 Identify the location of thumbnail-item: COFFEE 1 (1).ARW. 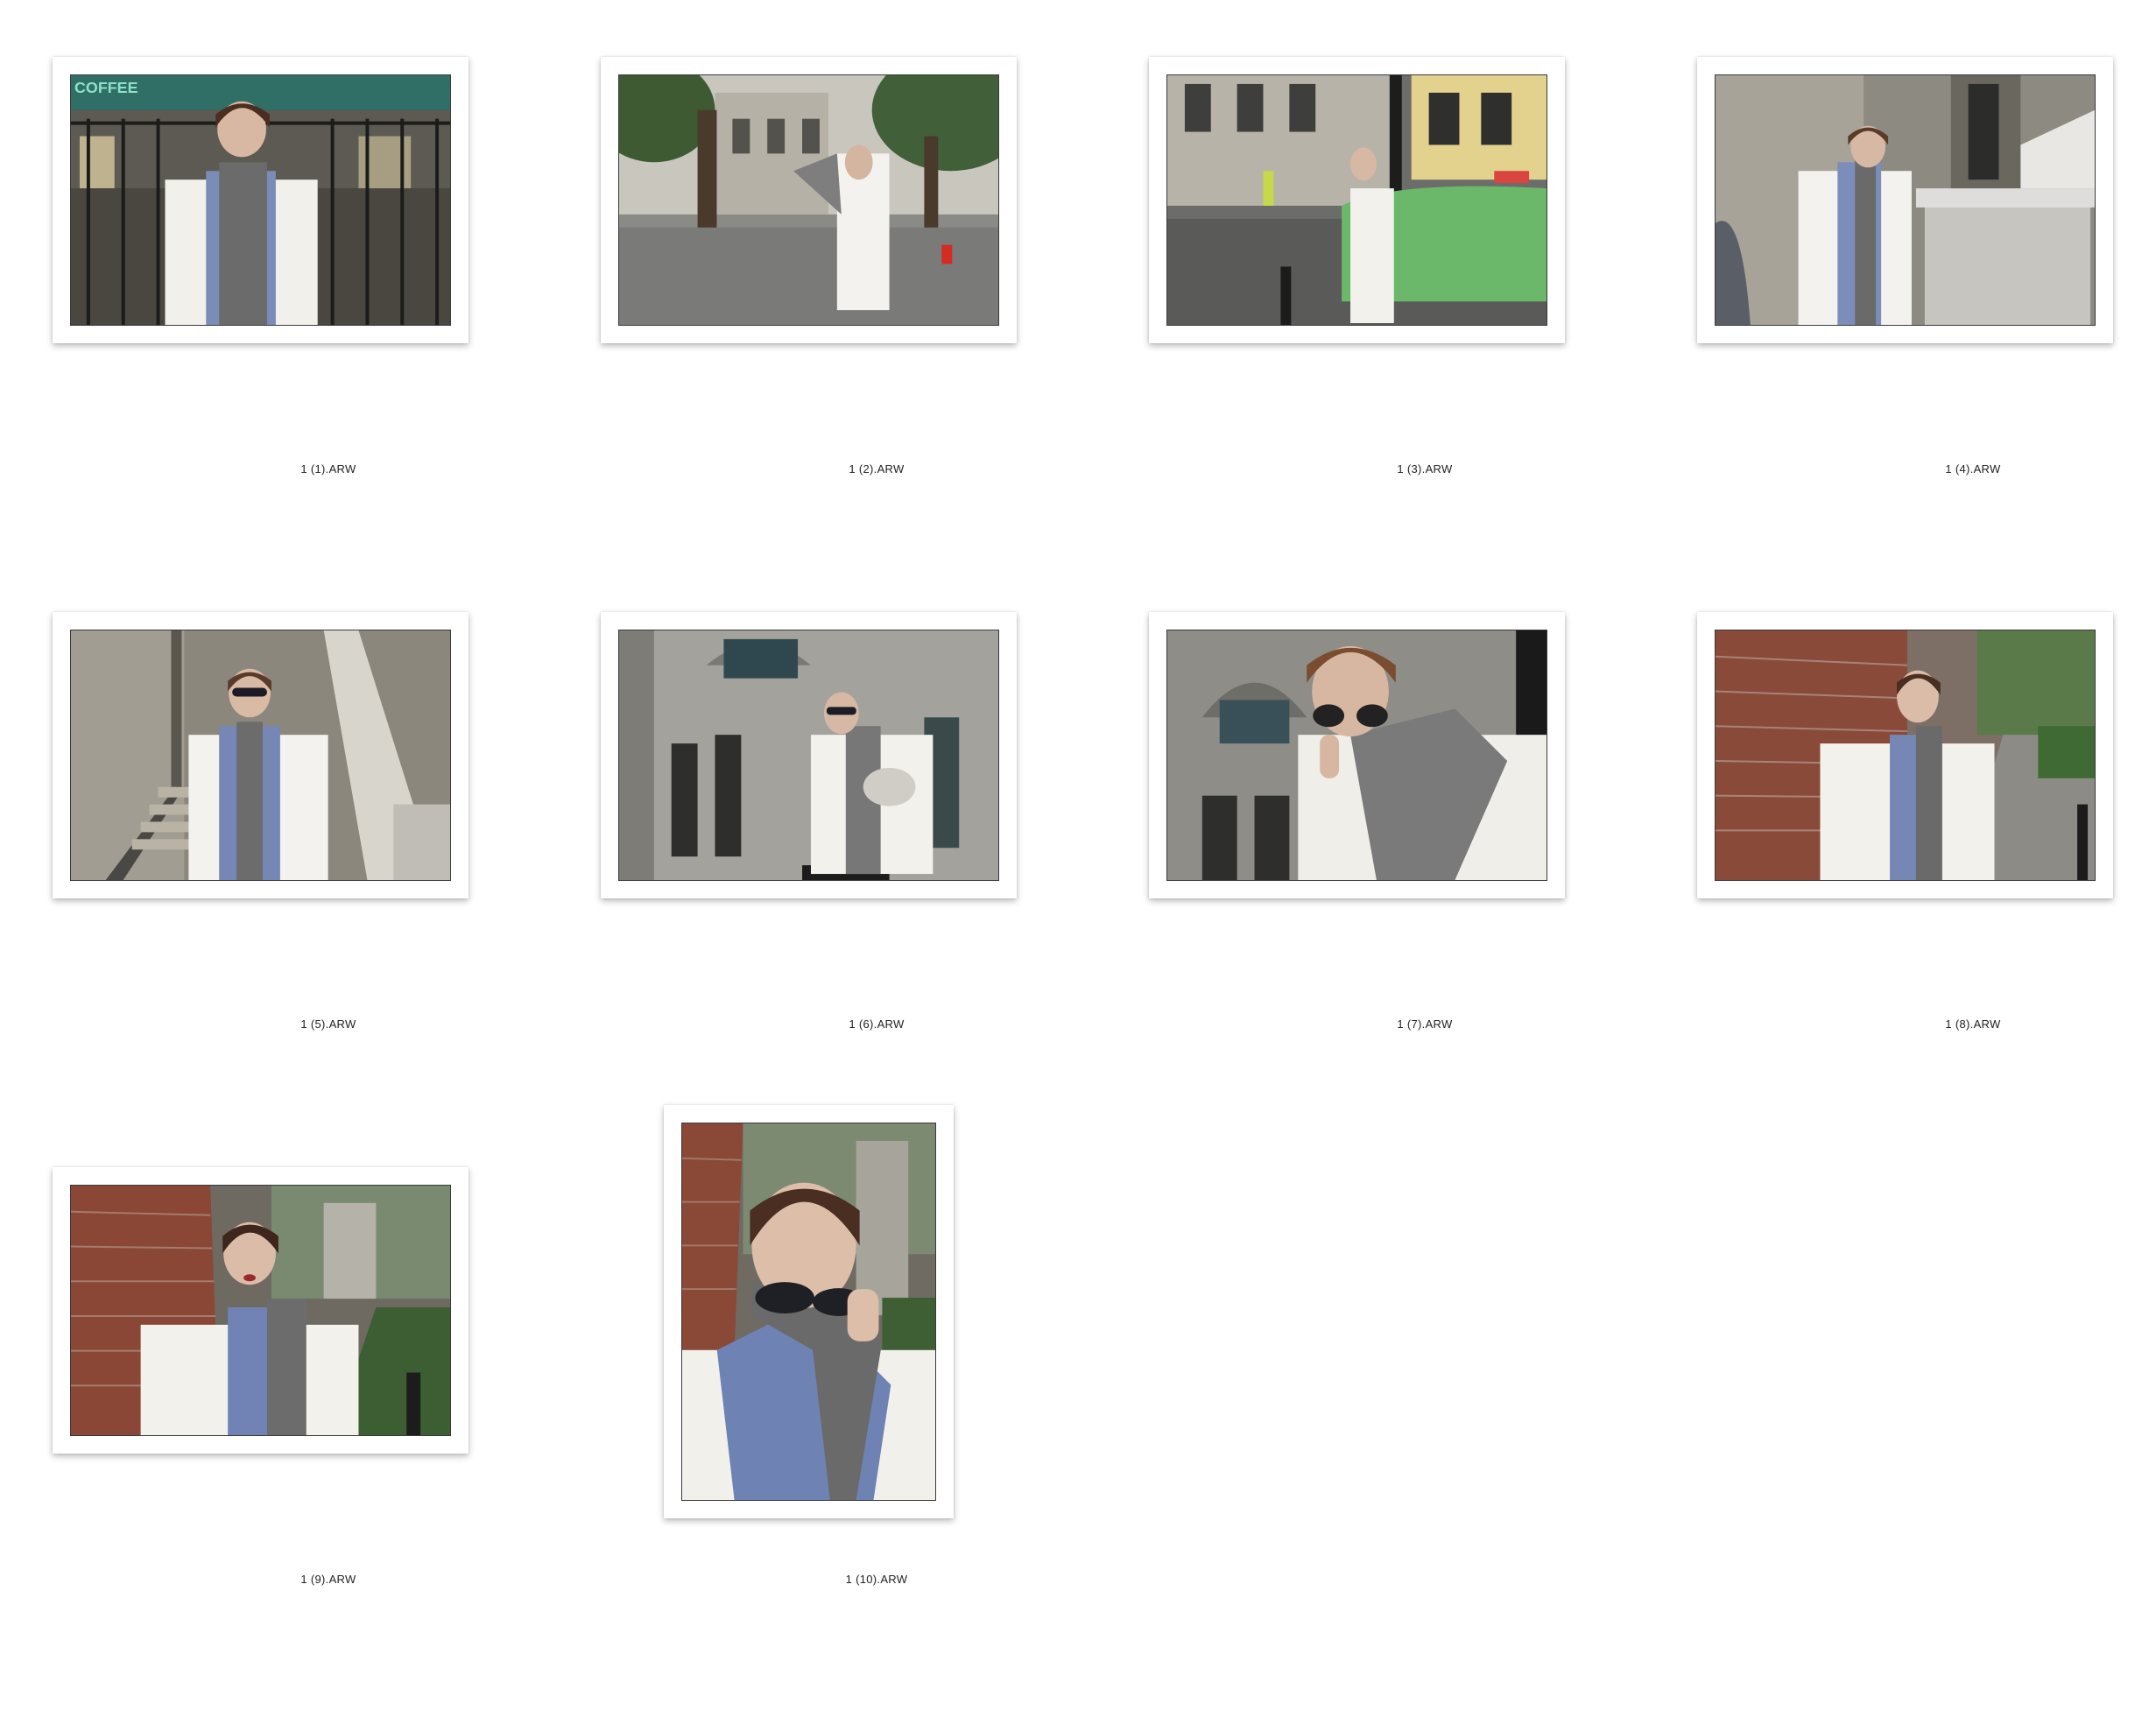
(328, 330).